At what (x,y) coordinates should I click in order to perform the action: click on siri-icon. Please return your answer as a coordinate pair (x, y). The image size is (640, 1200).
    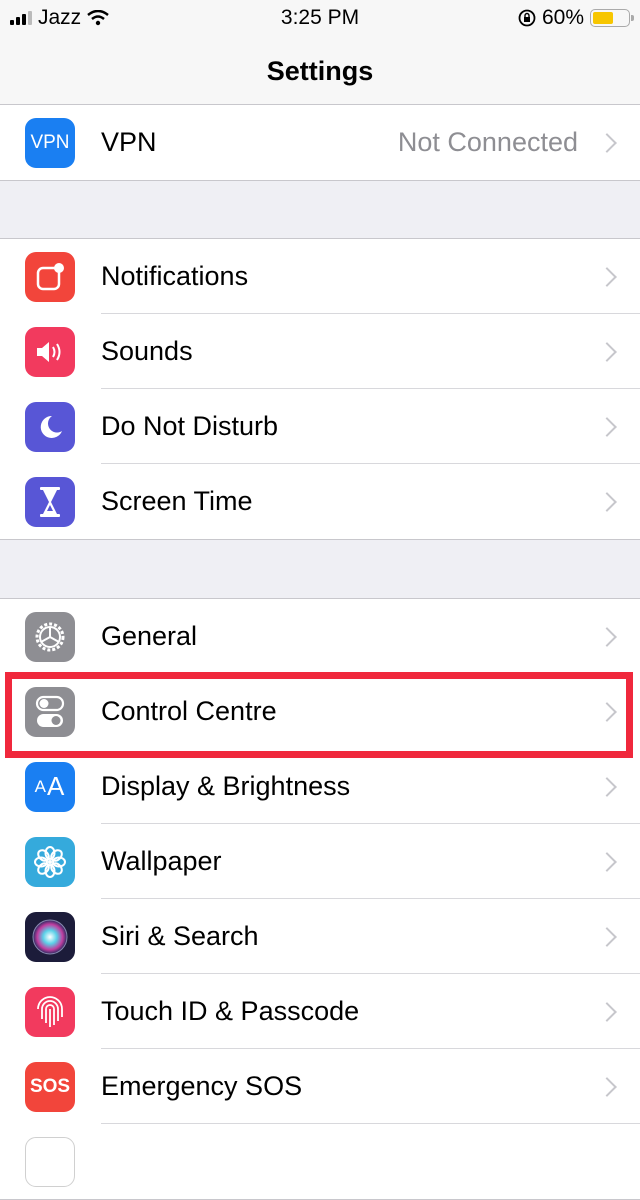
    Looking at the image, I should click on (50, 936).